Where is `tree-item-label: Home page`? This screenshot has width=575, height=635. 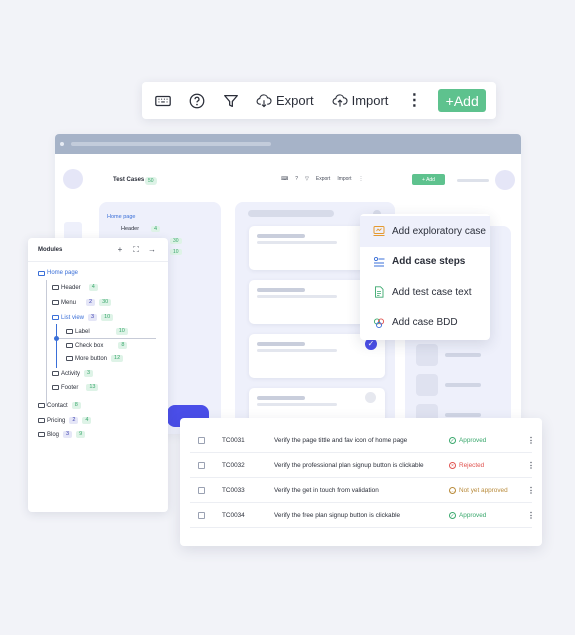 tree-item-label: Home page is located at coordinates (63, 273).